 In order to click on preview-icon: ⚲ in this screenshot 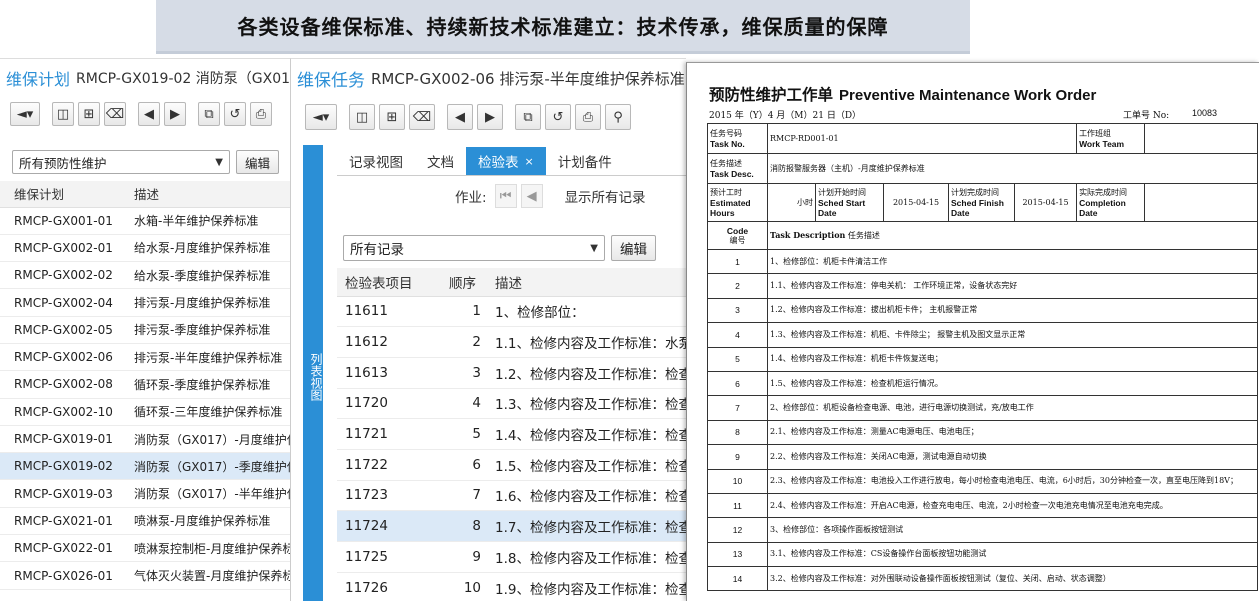, I will do `click(618, 117)`.